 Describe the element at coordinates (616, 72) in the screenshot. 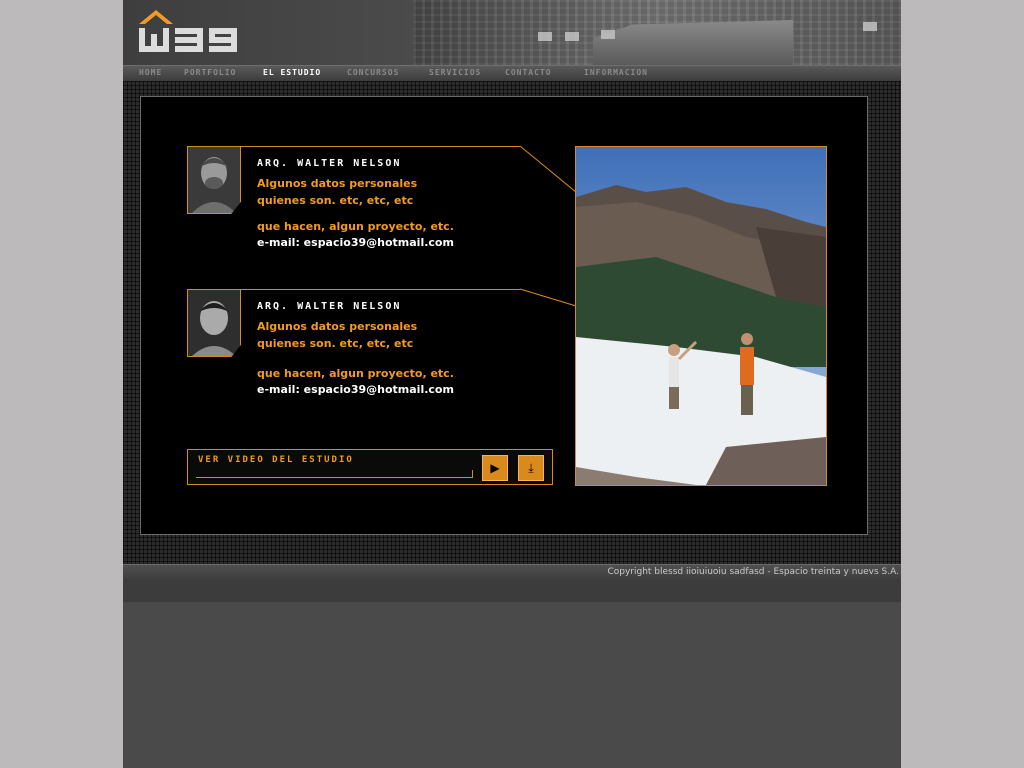

I see `nav-item-informacion: INFORMACION` at that location.